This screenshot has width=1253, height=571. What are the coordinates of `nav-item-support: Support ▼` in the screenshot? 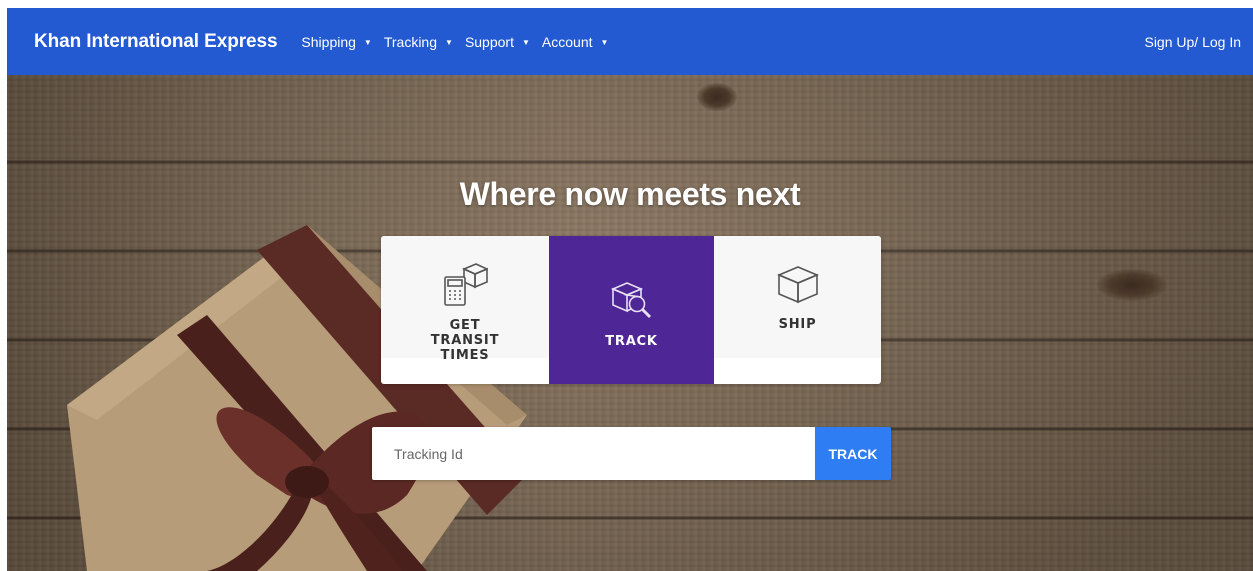 It's located at (497, 42).